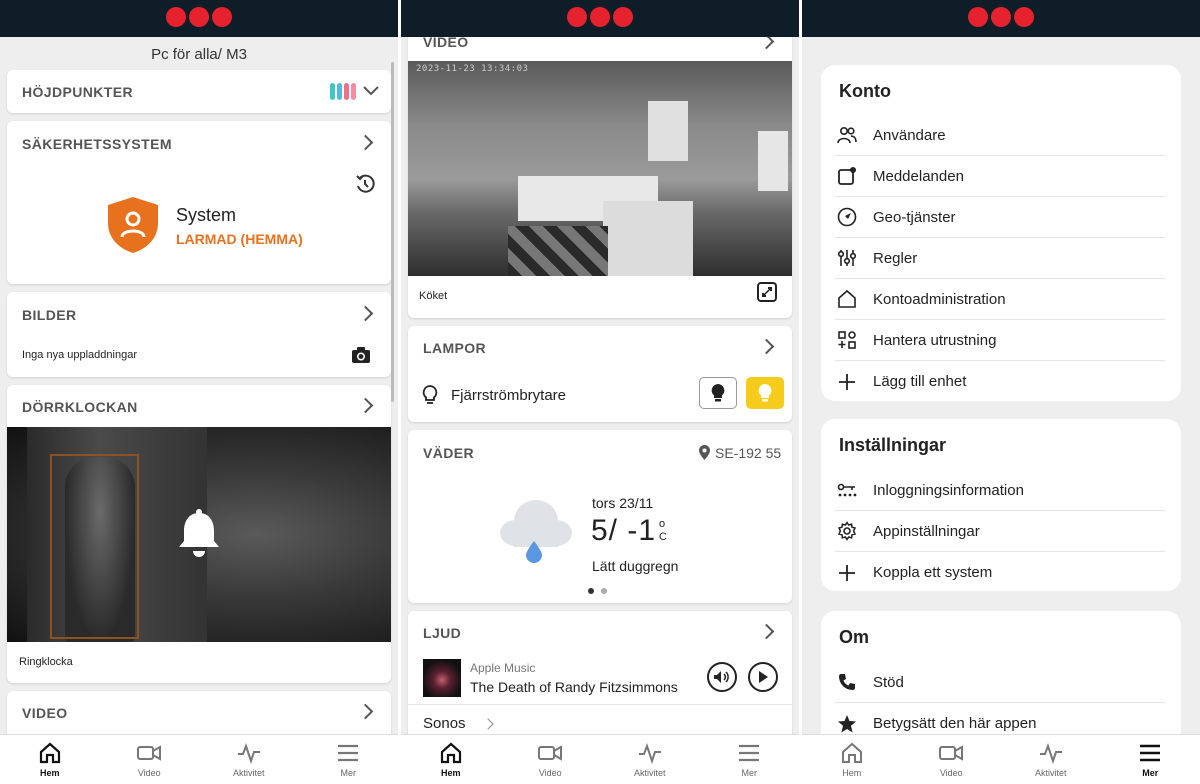 The height and width of the screenshot is (784, 1200). What do you see at coordinates (371, 90) in the screenshot?
I see `chevron-down-icon` at bounding box center [371, 90].